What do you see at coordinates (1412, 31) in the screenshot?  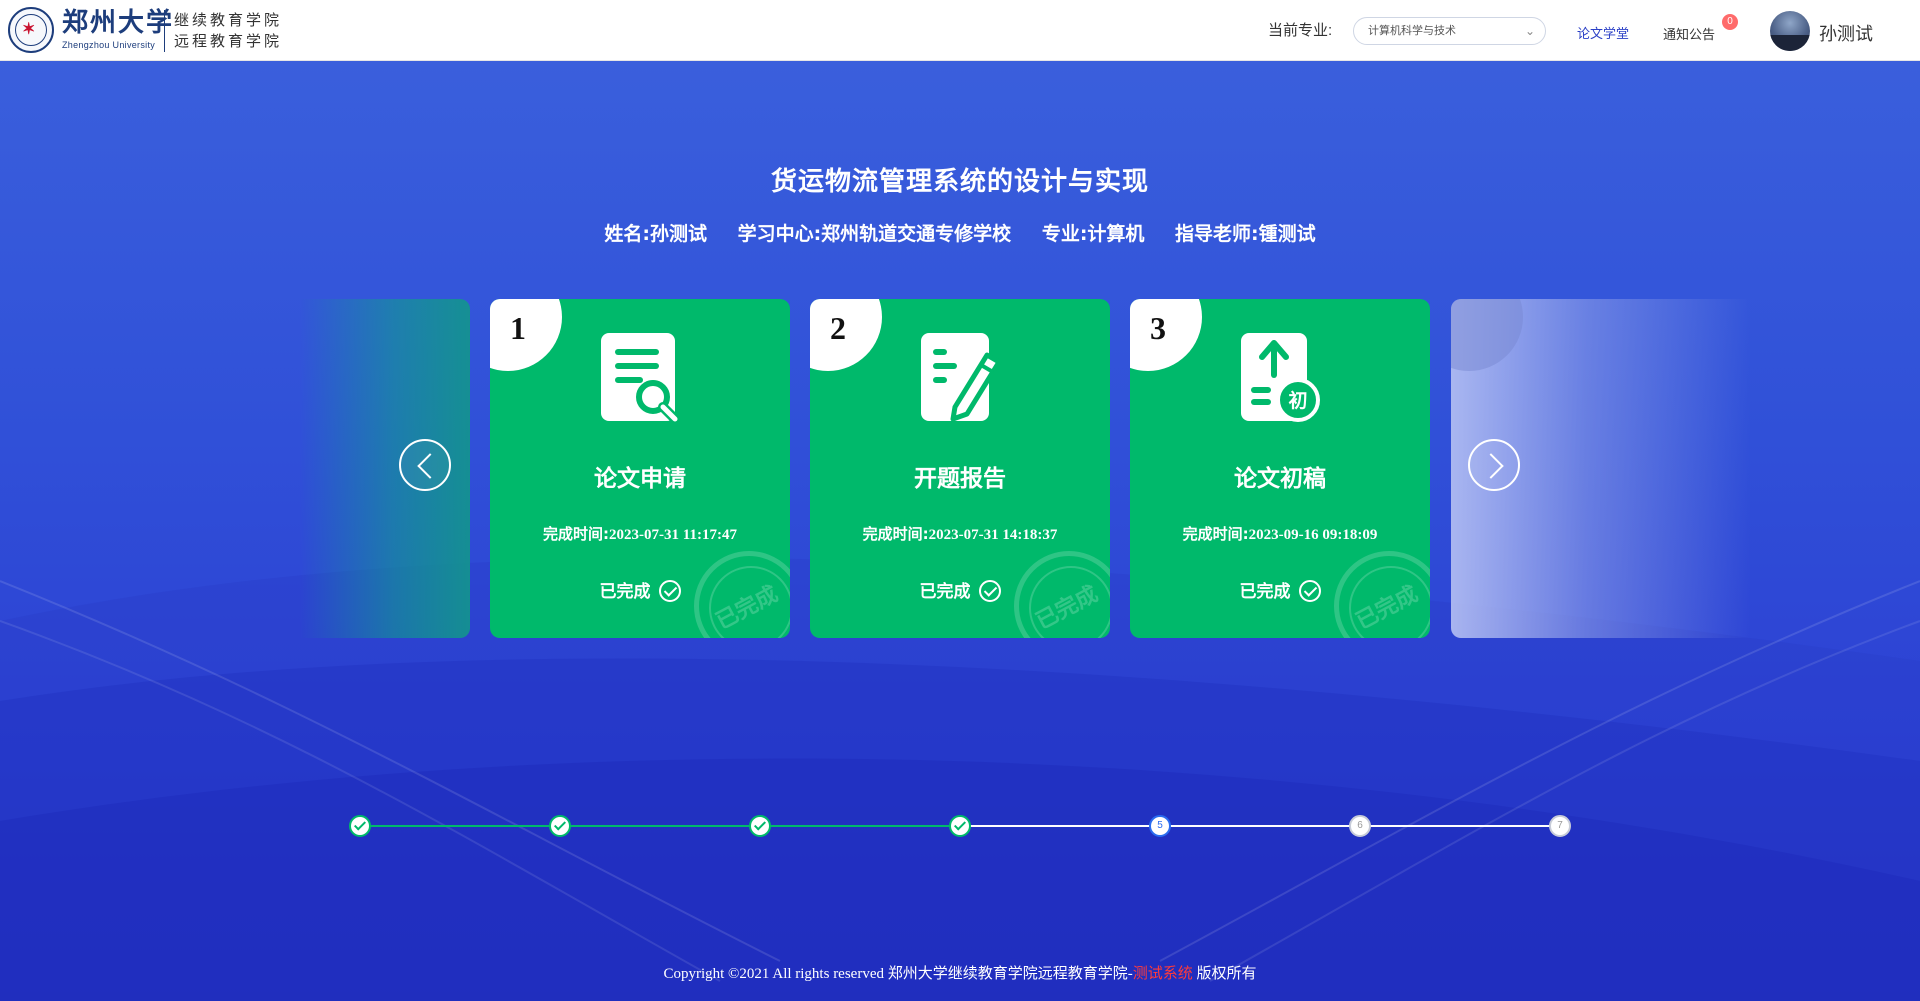 I see `major-select-value: 计算机科学与技术` at bounding box center [1412, 31].